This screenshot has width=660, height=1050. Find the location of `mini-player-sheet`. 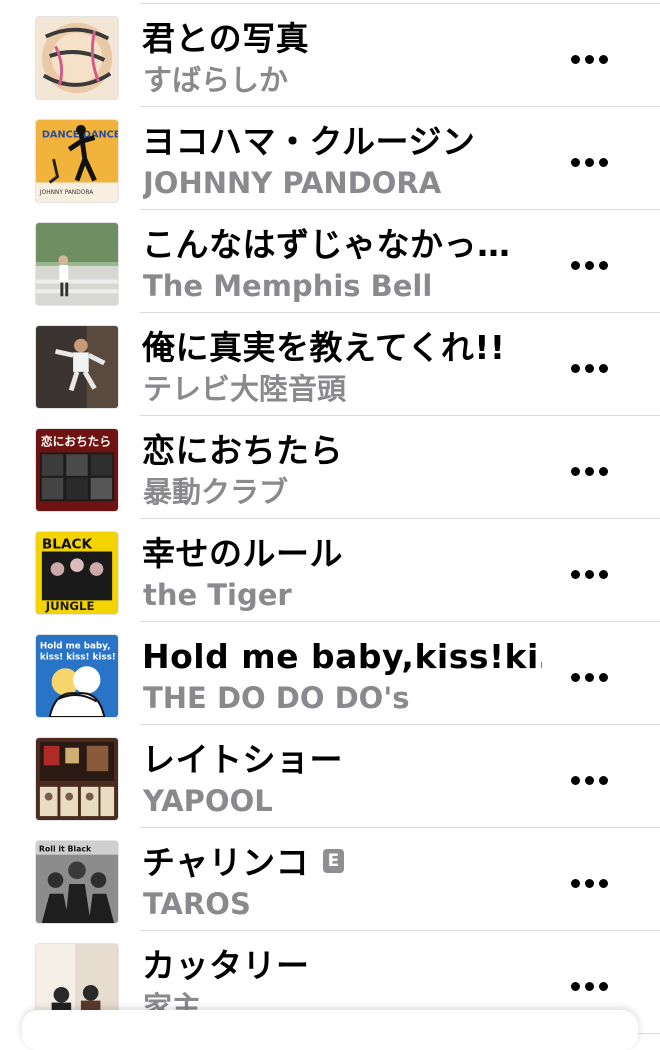

mini-player-sheet is located at coordinates (330, 1030).